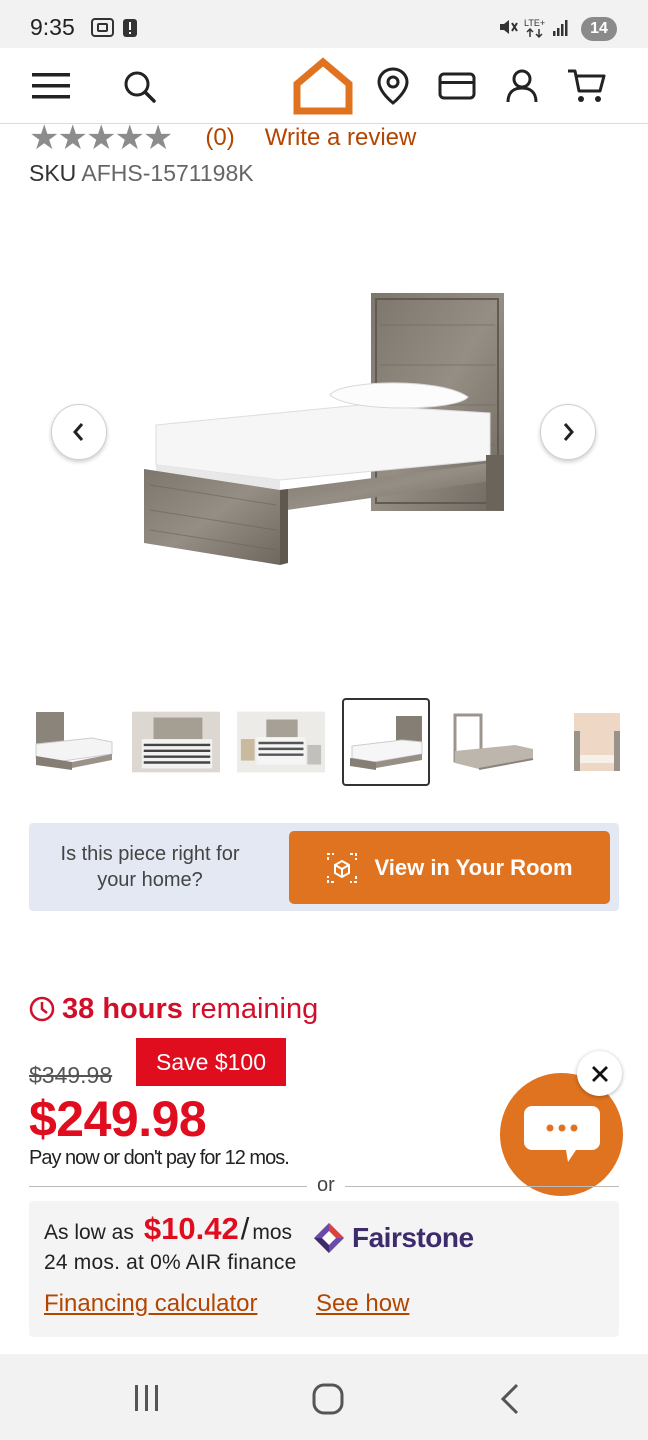 The width and height of the screenshot is (648, 1440). What do you see at coordinates (599, 29) in the screenshot?
I see `battery-indicator: 14` at bounding box center [599, 29].